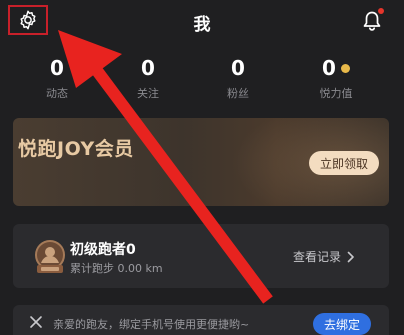 The height and width of the screenshot is (335, 404). What do you see at coordinates (76, 149) in the screenshot?
I see `membership-title: 悦跑JOY会员` at bounding box center [76, 149].